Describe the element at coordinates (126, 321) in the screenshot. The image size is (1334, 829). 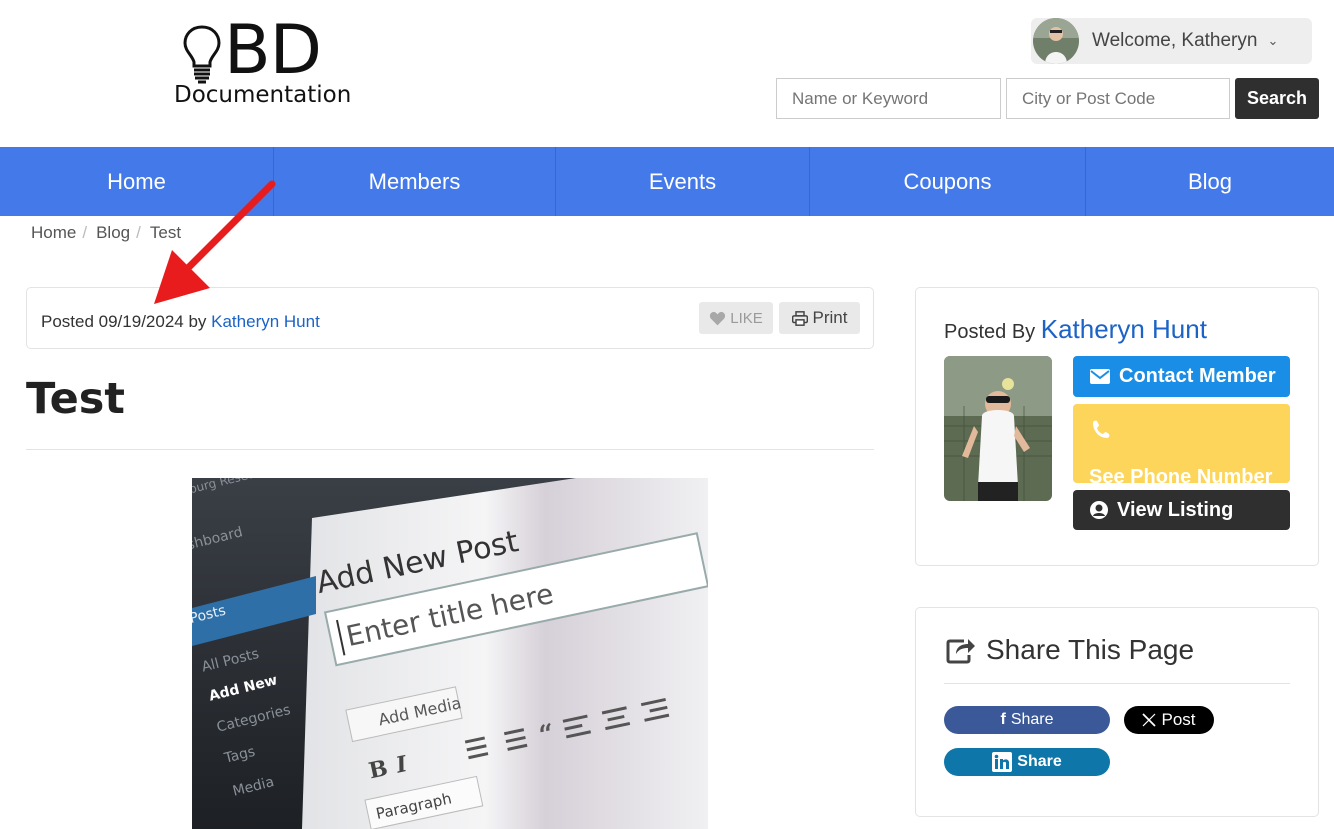
I see `post-date: Posted 09/19/2024 by` at that location.